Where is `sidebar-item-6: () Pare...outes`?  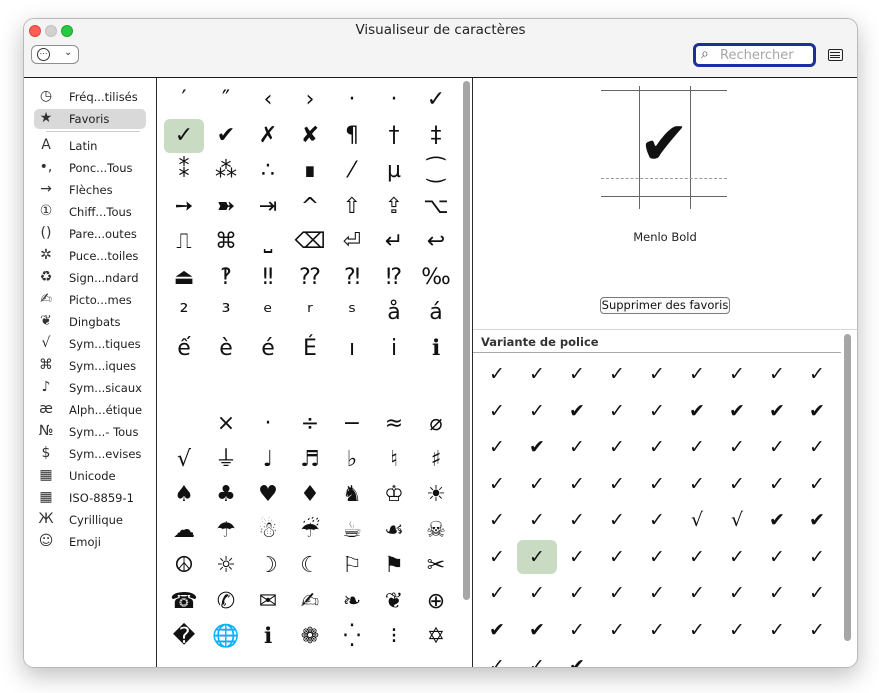 sidebar-item-6: () Pare...outes is located at coordinates (90, 234).